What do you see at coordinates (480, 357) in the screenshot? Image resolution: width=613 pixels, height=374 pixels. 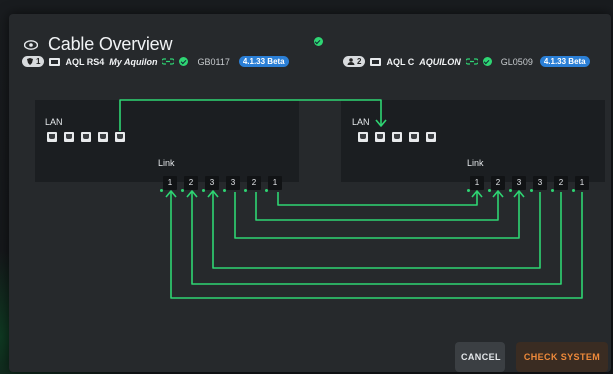 I see `cancel-button: CANCEL` at bounding box center [480, 357].